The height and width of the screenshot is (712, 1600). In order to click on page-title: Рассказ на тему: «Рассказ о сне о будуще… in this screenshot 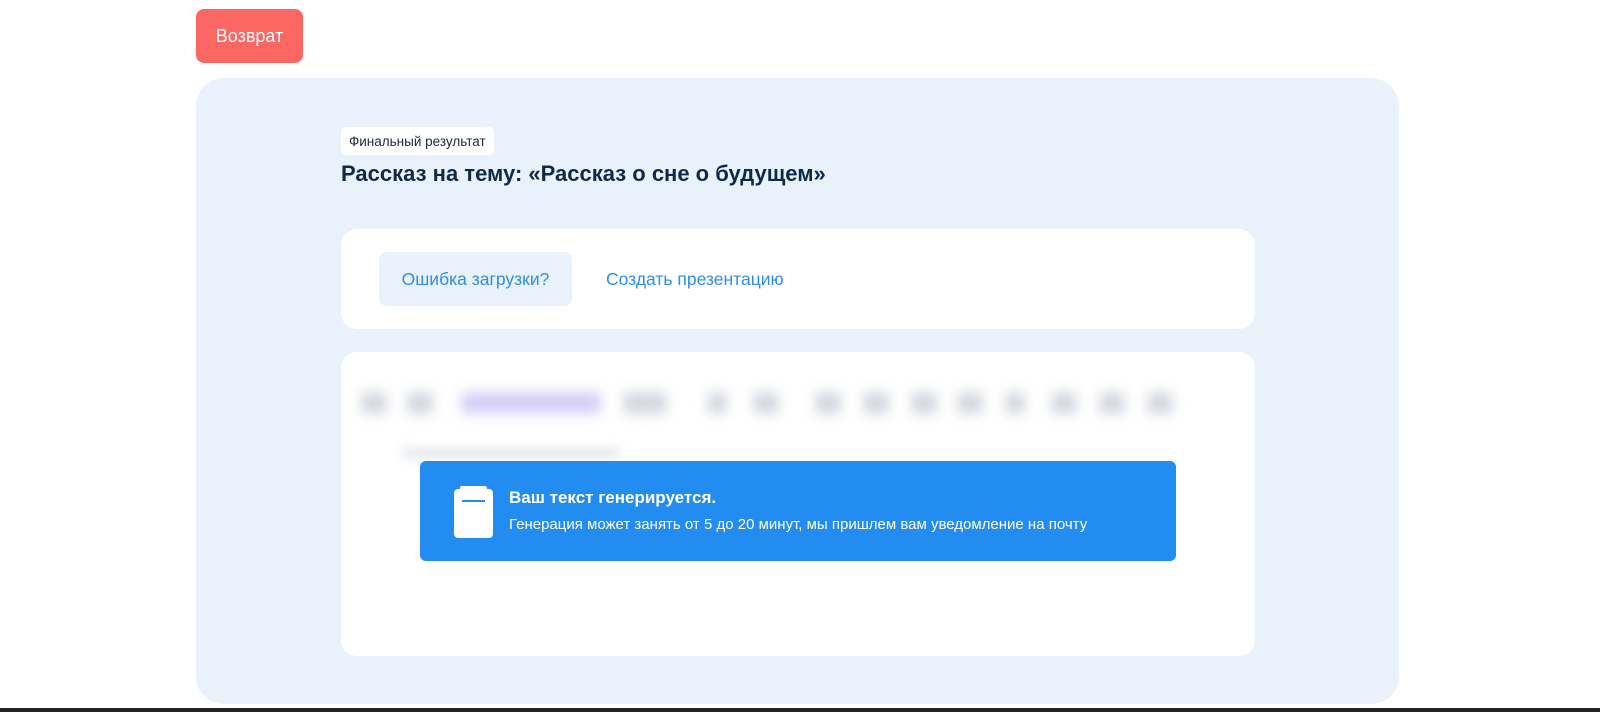, I will do `click(583, 173)`.